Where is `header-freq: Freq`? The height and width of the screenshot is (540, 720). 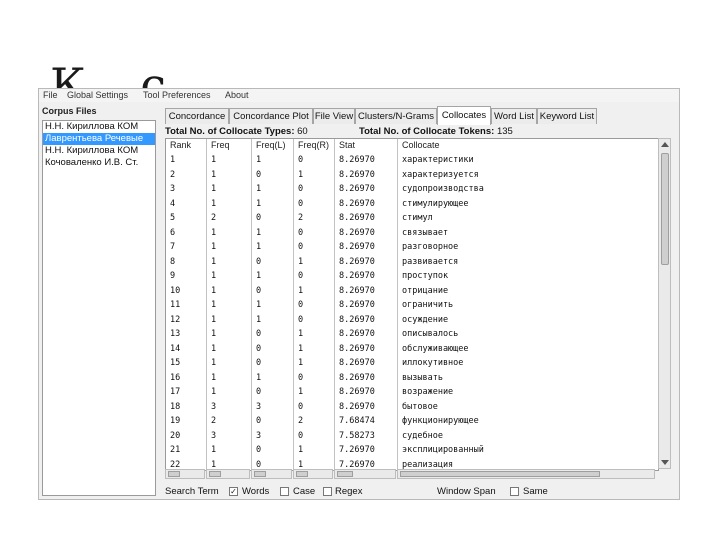 header-freq: Freq is located at coordinates (220, 145).